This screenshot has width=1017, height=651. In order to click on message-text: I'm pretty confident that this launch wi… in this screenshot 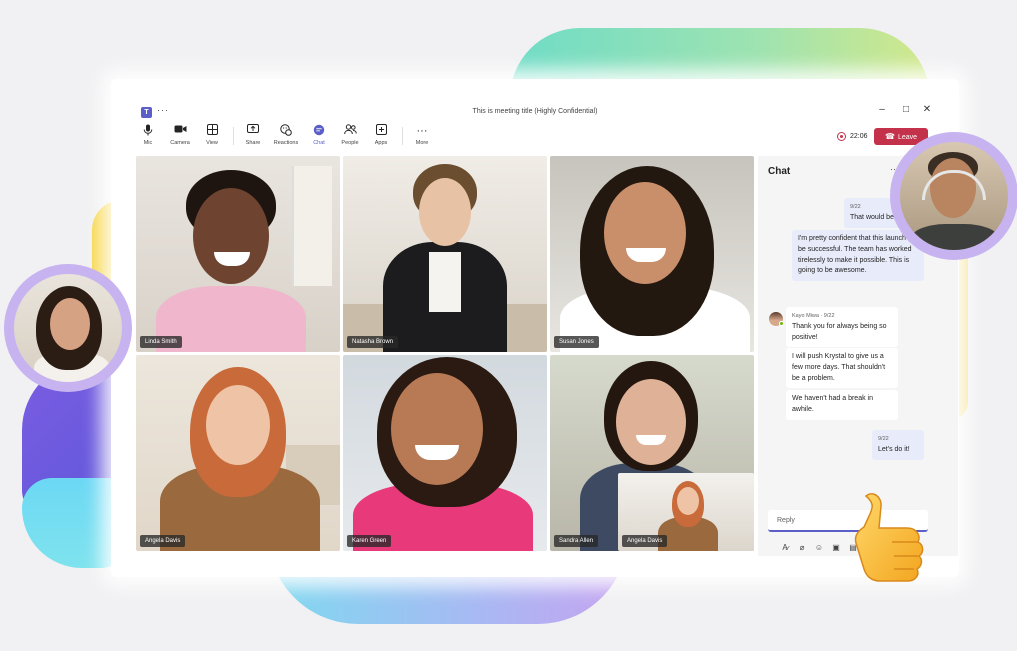, I will do `click(858, 255)`.